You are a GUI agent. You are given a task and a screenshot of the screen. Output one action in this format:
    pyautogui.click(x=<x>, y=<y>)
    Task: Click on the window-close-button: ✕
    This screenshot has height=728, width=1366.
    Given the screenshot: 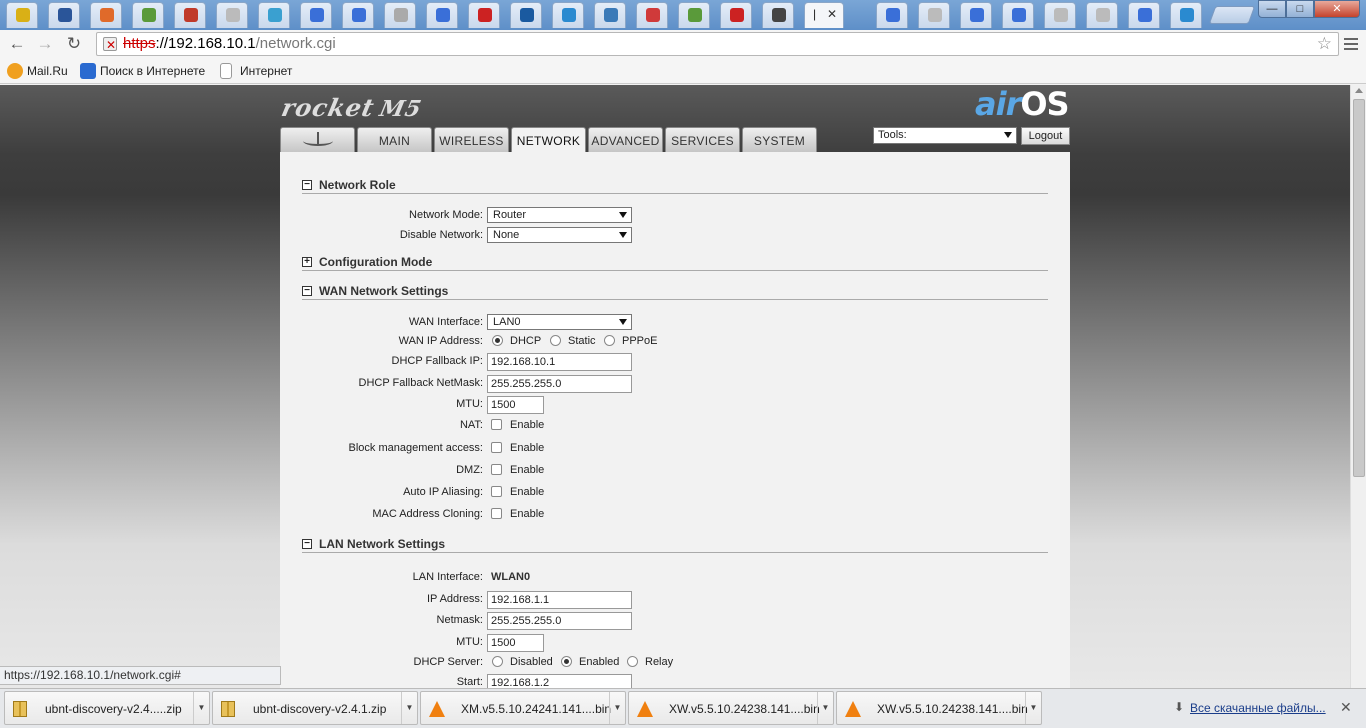 What is the action you would take?
    pyautogui.click(x=1337, y=9)
    